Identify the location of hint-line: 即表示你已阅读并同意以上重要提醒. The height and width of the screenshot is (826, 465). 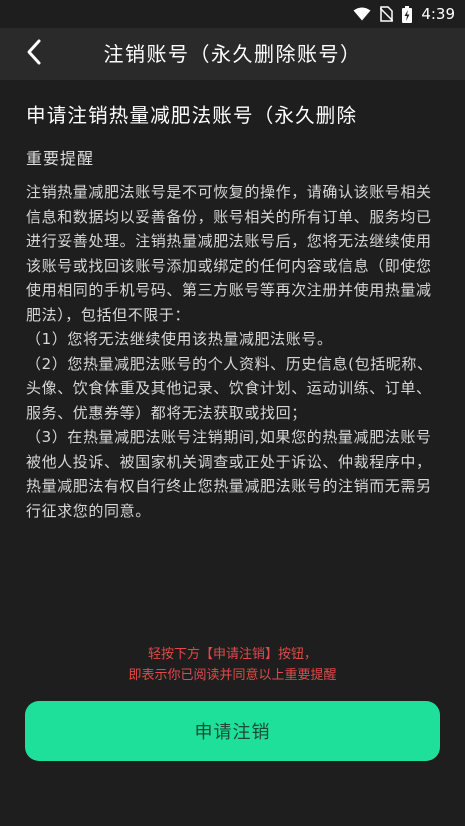
(232, 675).